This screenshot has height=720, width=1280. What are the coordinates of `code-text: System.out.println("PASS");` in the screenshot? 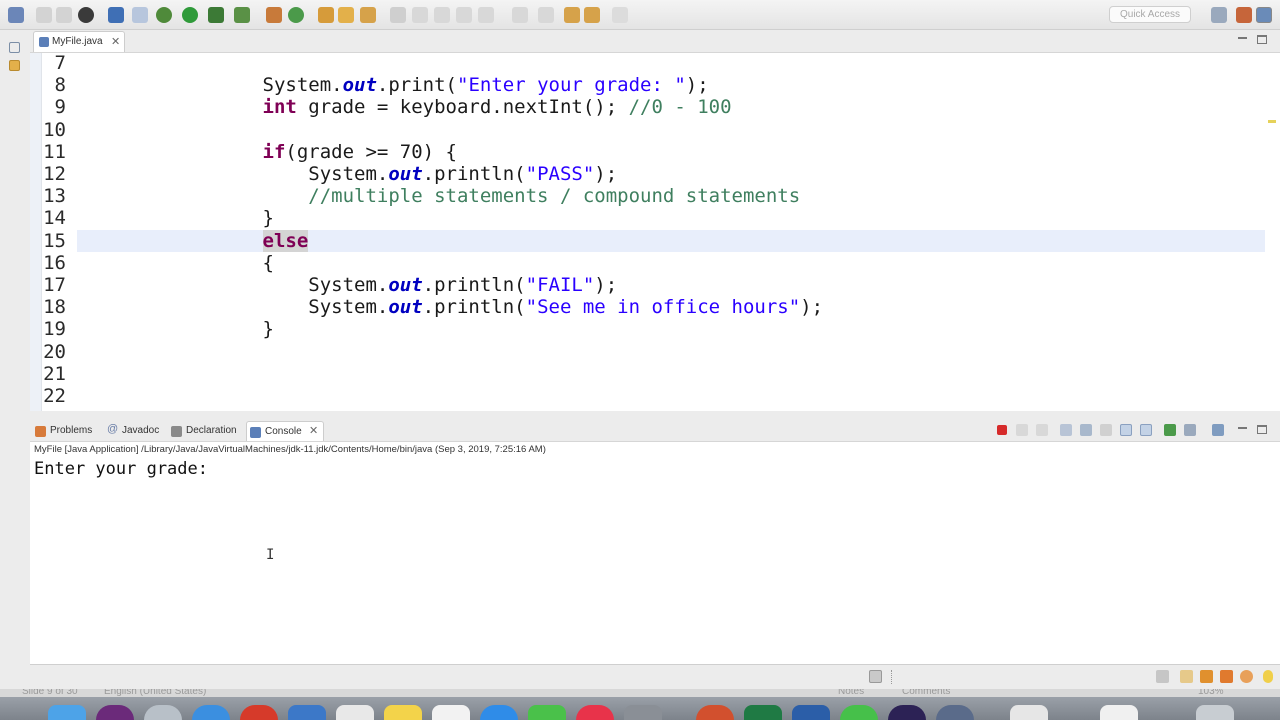 It's located at (394, 174).